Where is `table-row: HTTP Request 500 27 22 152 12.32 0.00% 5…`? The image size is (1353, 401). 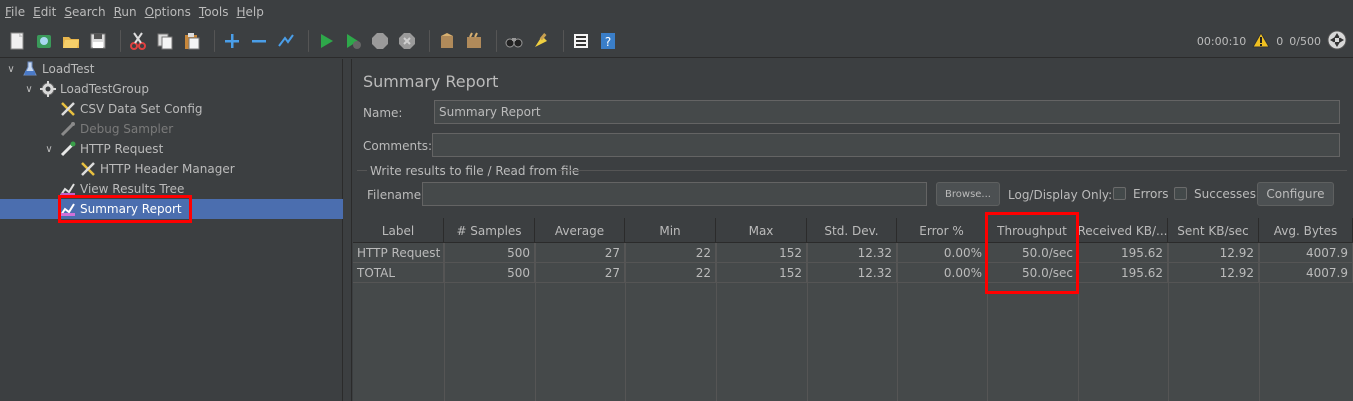 table-row: HTTP Request 500 27 22 152 12.32 0.00% 5… is located at coordinates (853, 253).